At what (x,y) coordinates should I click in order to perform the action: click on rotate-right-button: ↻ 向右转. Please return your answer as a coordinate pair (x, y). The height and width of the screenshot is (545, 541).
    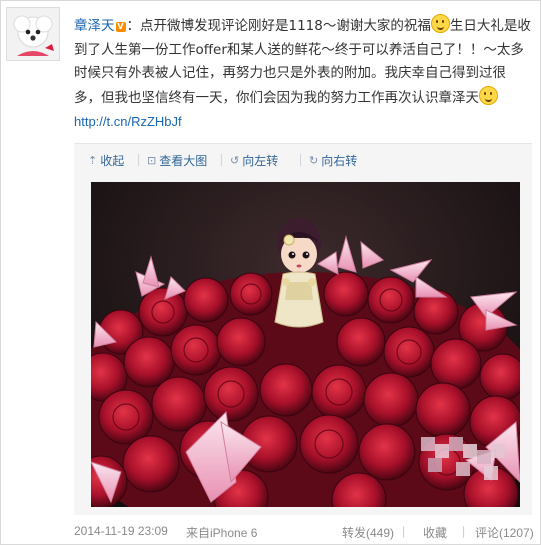
    Looking at the image, I should click on (333, 160).